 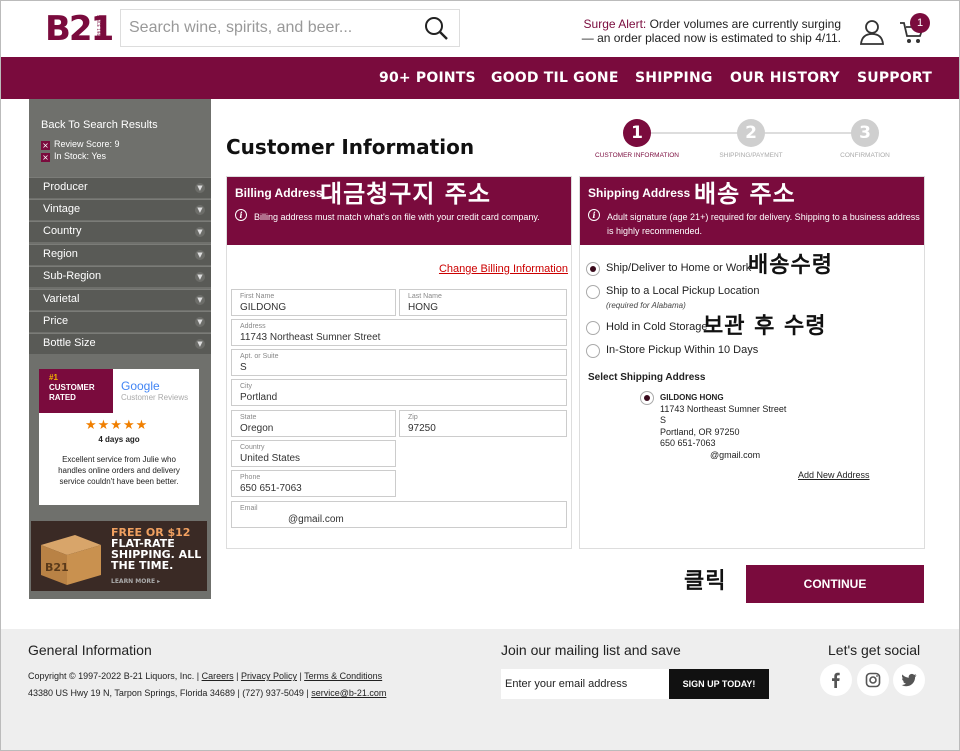 I want to click on facet-vintage: Vintage ▼, so click(x=120, y=209).